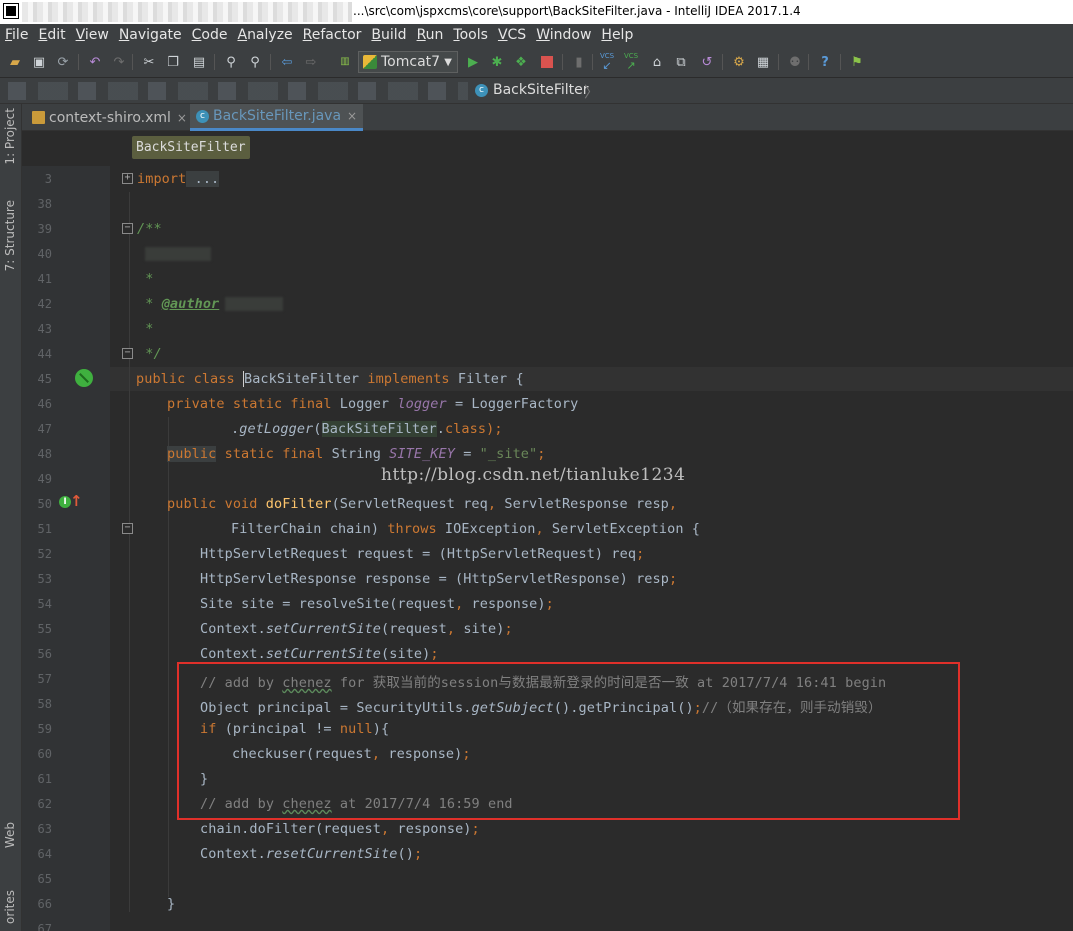 The image size is (1073, 931). What do you see at coordinates (191, 147) in the screenshot?
I see `breadcrumb: BackSiteFilter` at bounding box center [191, 147].